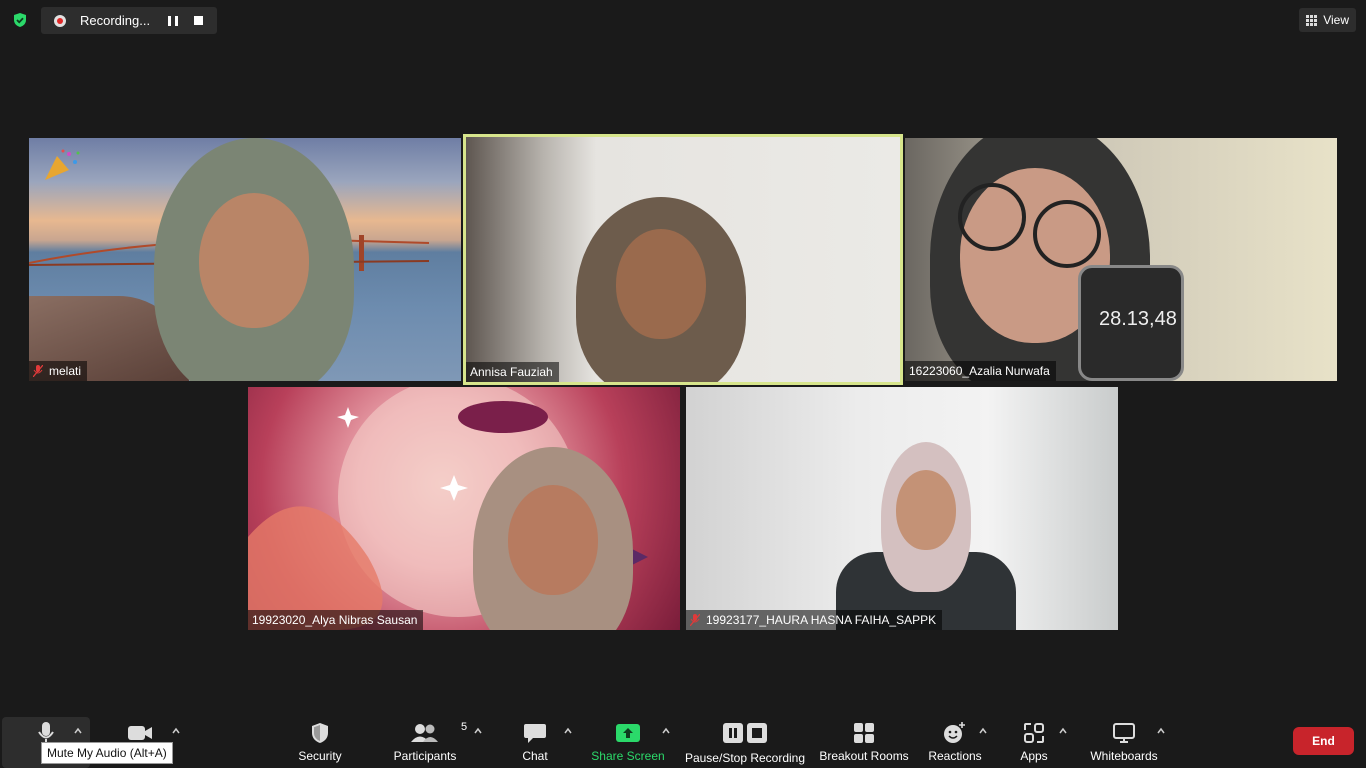 The height and width of the screenshot is (768, 1366). Describe the element at coordinates (478, 731) in the screenshot. I see `participants-options-caret-icon` at that location.